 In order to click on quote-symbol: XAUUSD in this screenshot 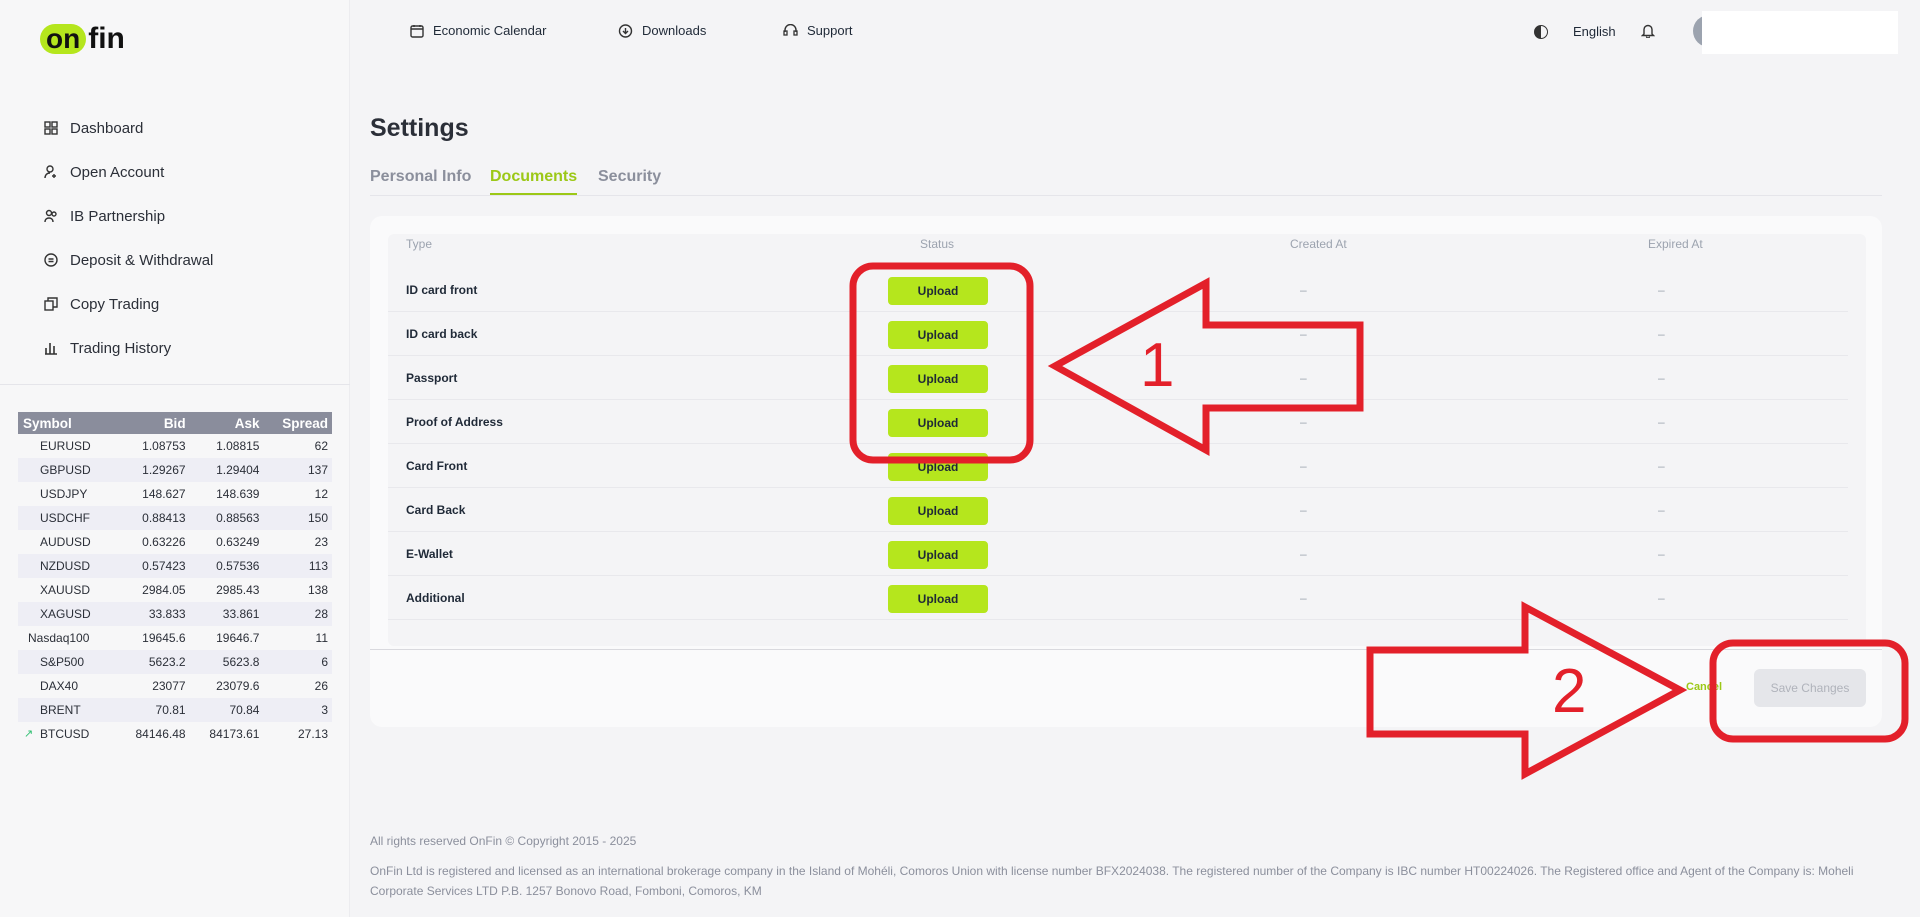, I will do `click(65, 590)`.